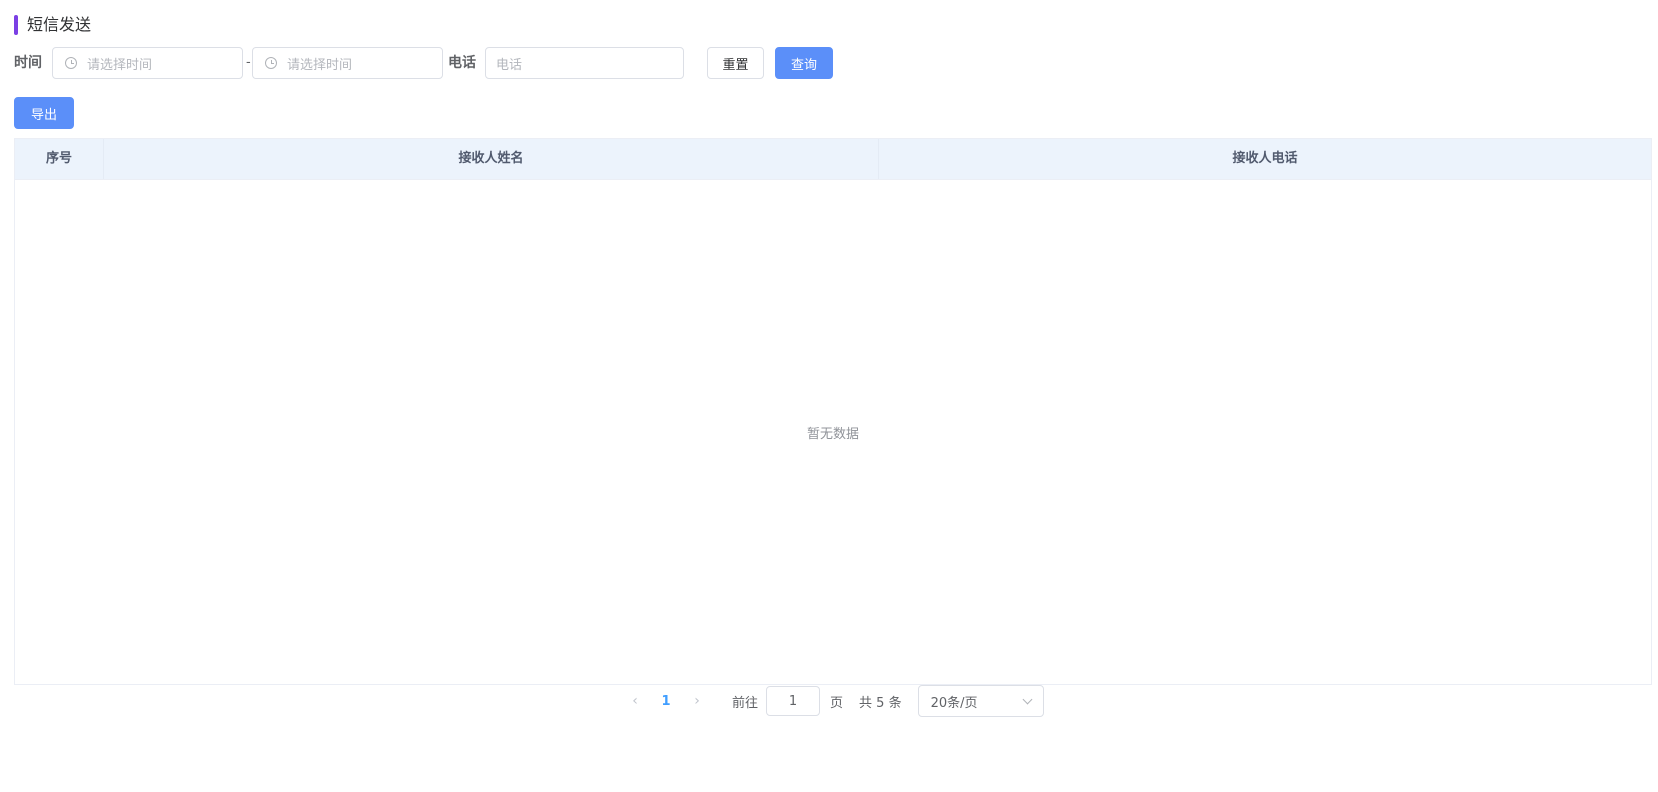 This screenshot has height=792, width=1658. What do you see at coordinates (44, 113) in the screenshot?
I see `export-button: 导出` at bounding box center [44, 113].